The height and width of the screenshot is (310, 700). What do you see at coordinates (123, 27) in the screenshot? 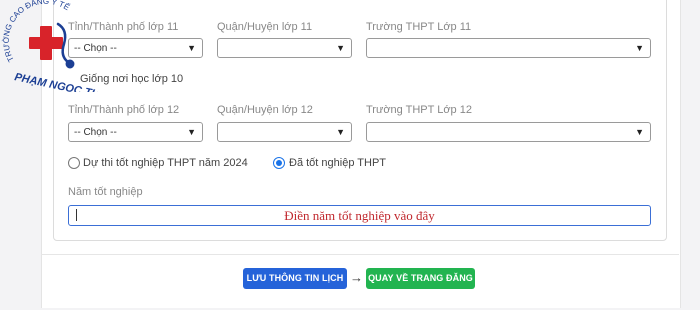
I see `province-11-label: Tỉnh/Thành phố lớp 11` at bounding box center [123, 27].